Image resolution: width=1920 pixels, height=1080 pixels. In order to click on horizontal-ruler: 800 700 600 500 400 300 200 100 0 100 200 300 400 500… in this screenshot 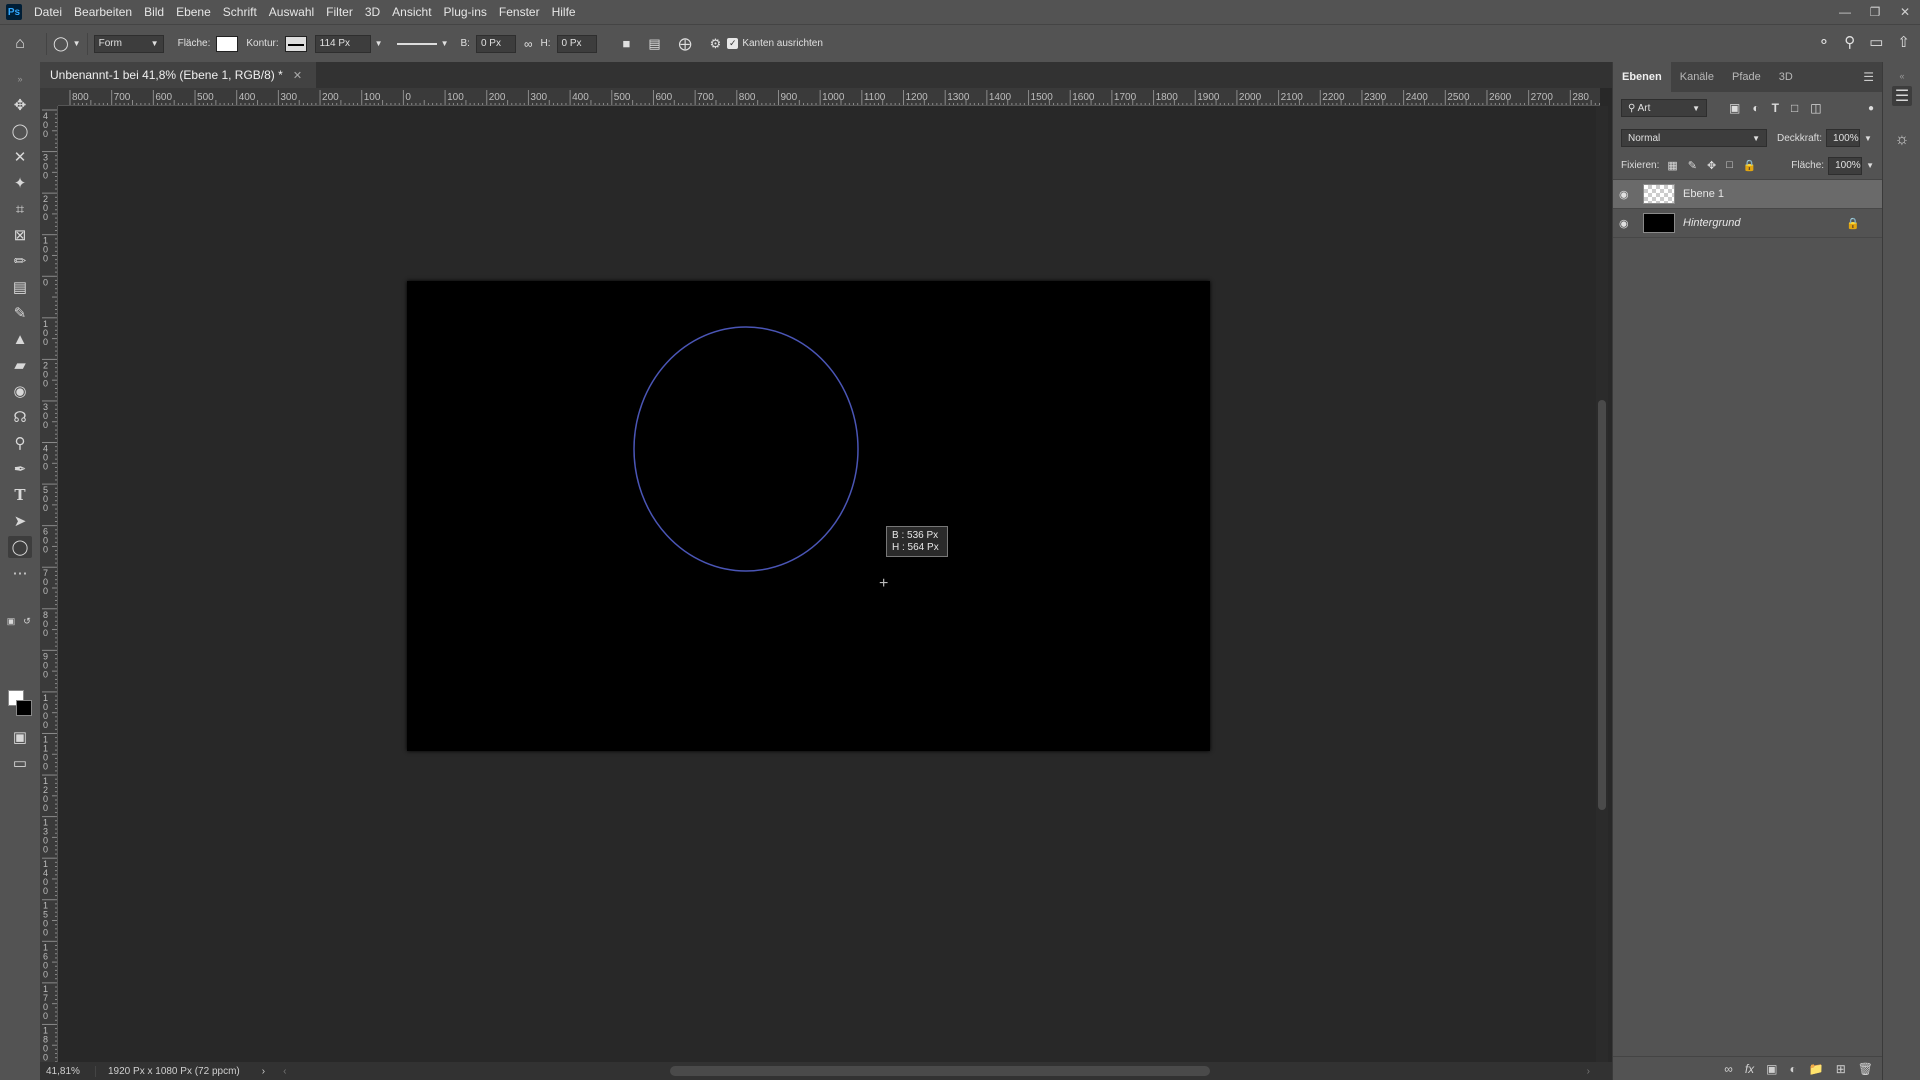, I will do `click(829, 97)`.